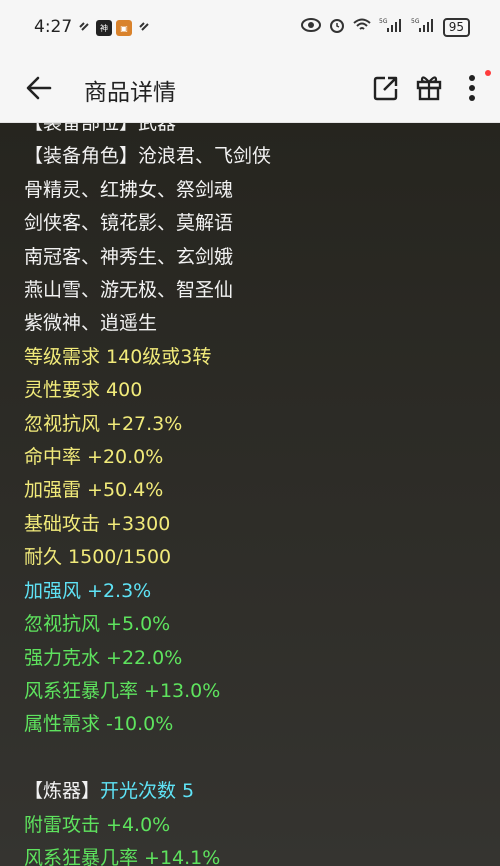 The image size is (500, 866). What do you see at coordinates (124, 28) in the screenshot?
I see `app-icon: ▣` at bounding box center [124, 28].